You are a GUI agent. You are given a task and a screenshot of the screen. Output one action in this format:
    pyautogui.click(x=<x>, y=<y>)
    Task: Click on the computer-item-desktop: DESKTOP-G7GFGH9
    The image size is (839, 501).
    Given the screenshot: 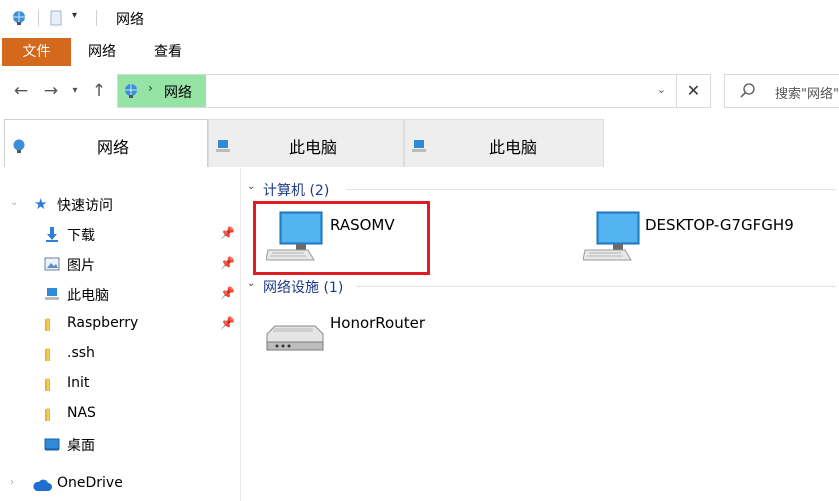 What is the action you would take?
    pyautogui.click(x=697, y=243)
    